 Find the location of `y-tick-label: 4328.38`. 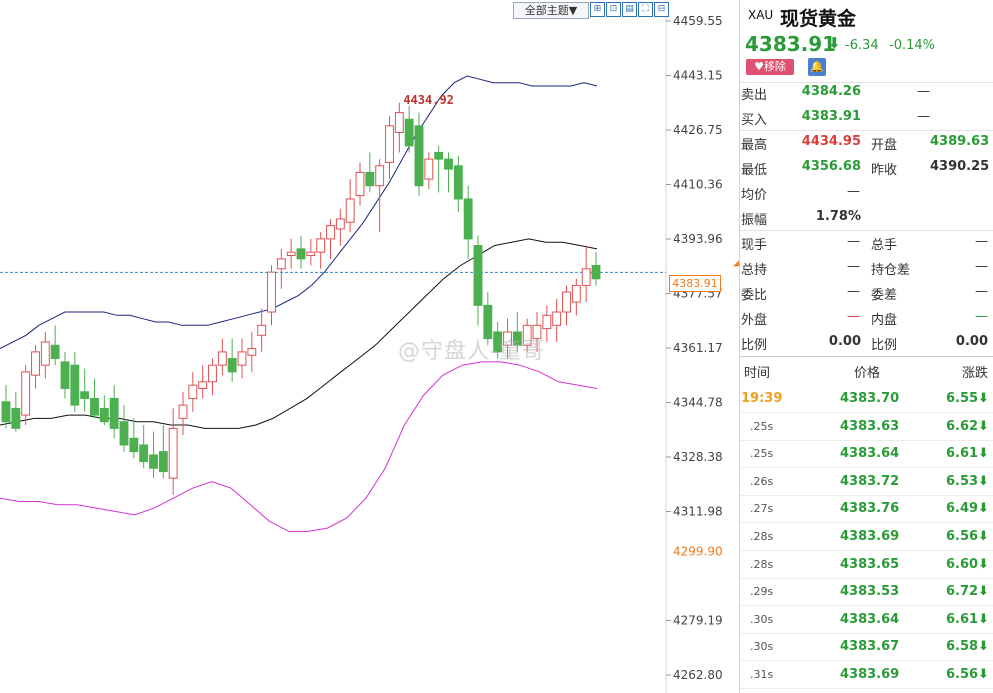

y-tick-label: 4328.38 is located at coordinates (698, 457).